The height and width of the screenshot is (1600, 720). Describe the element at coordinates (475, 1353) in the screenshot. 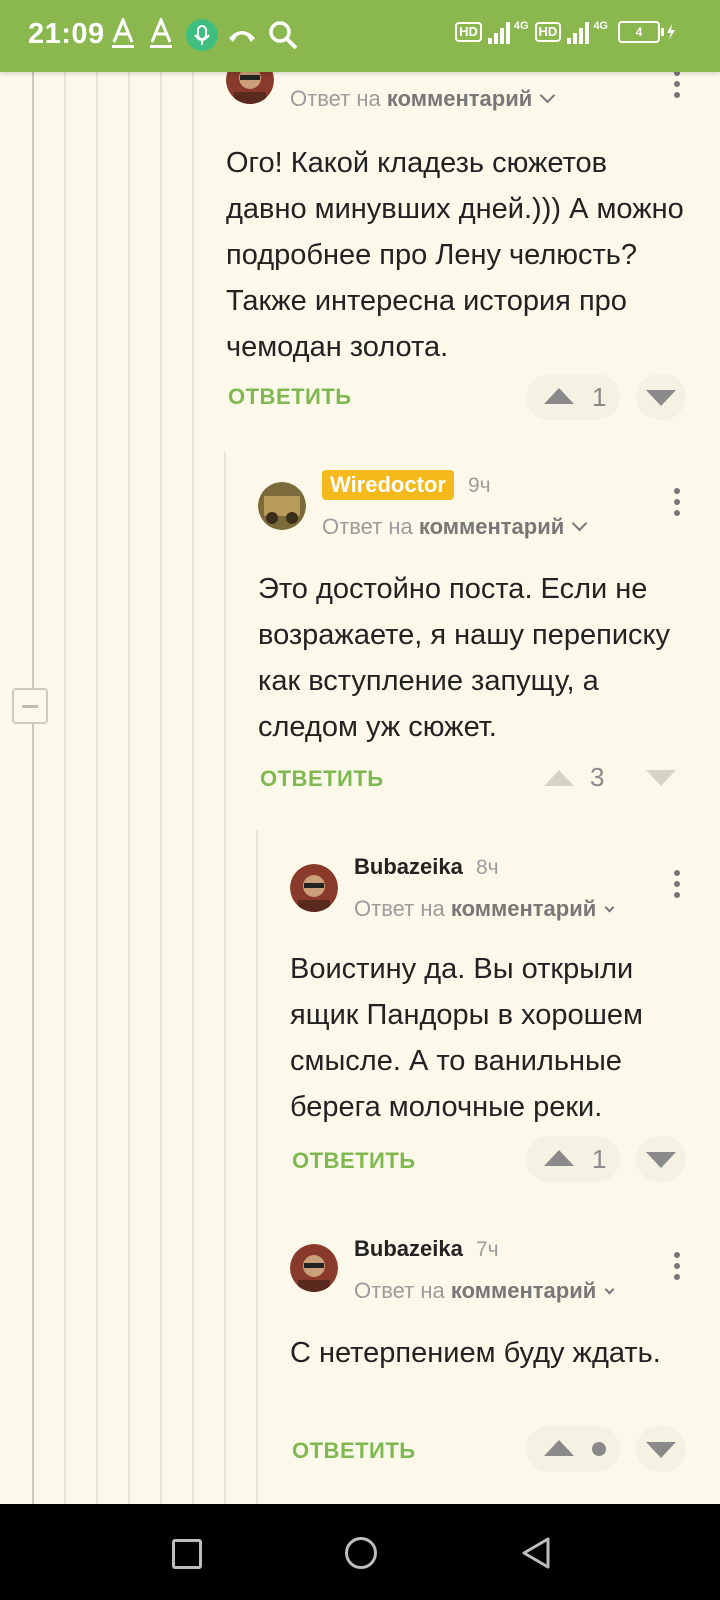

I see `comment-text: С нетерпением буду ждать.` at that location.